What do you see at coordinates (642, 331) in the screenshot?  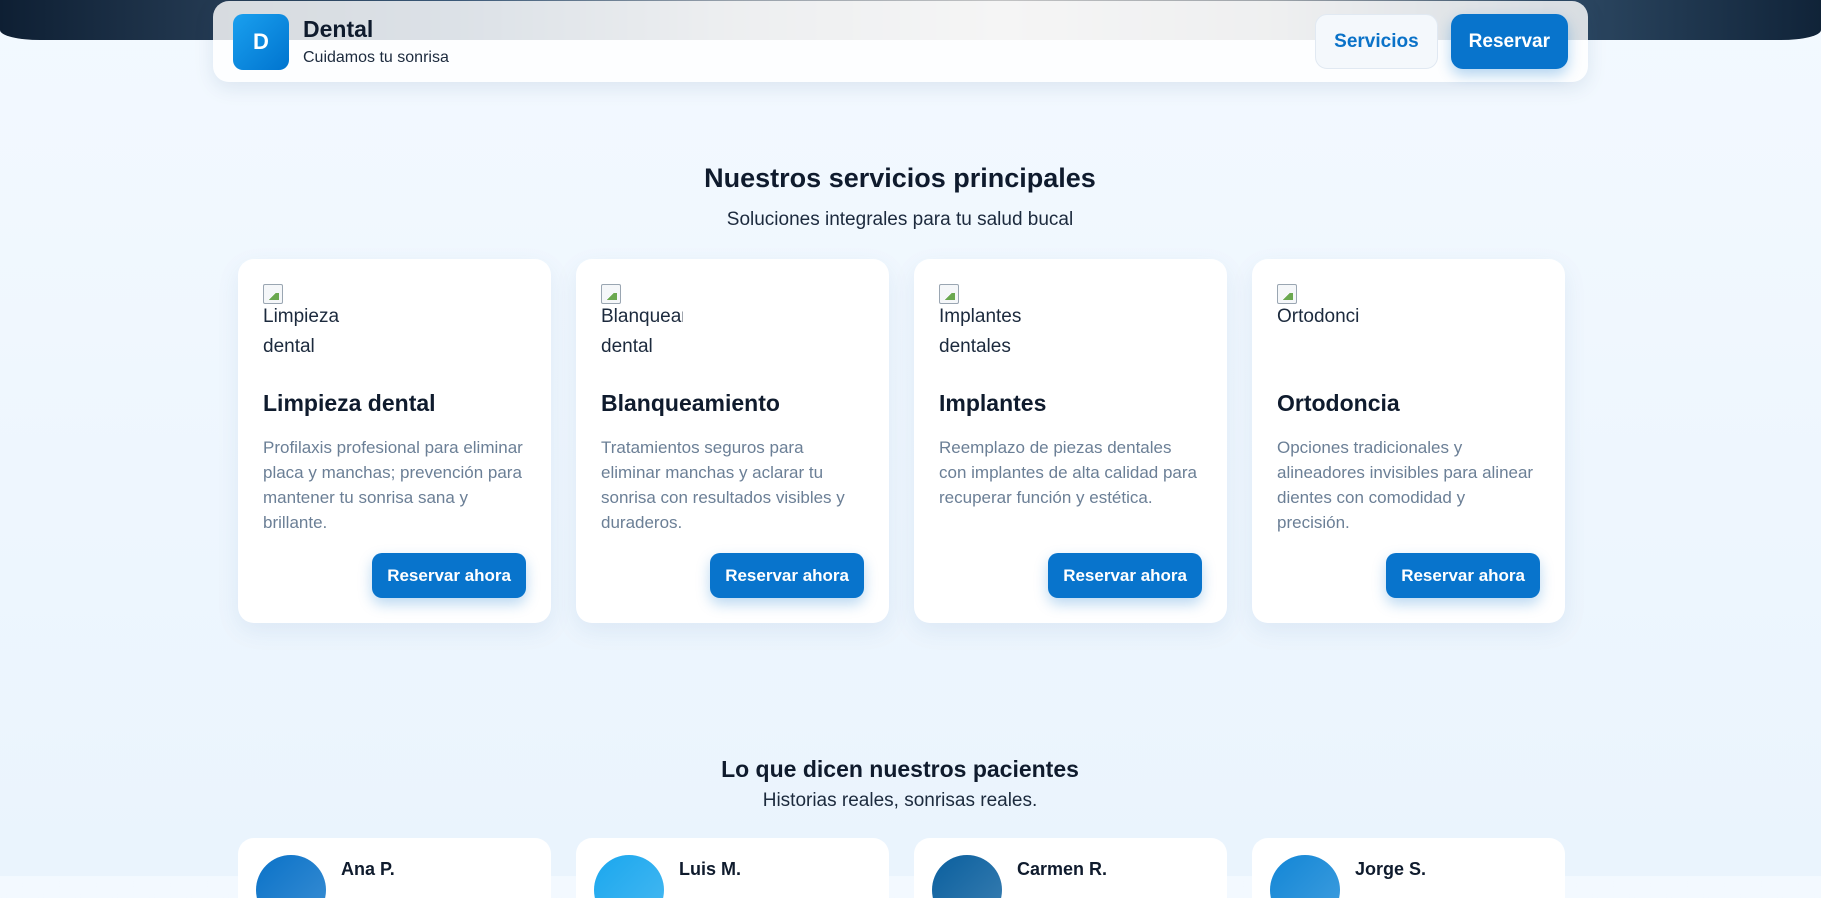 I see `image-alt-text: Blanqueamiento dental` at bounding box center [642, 331].